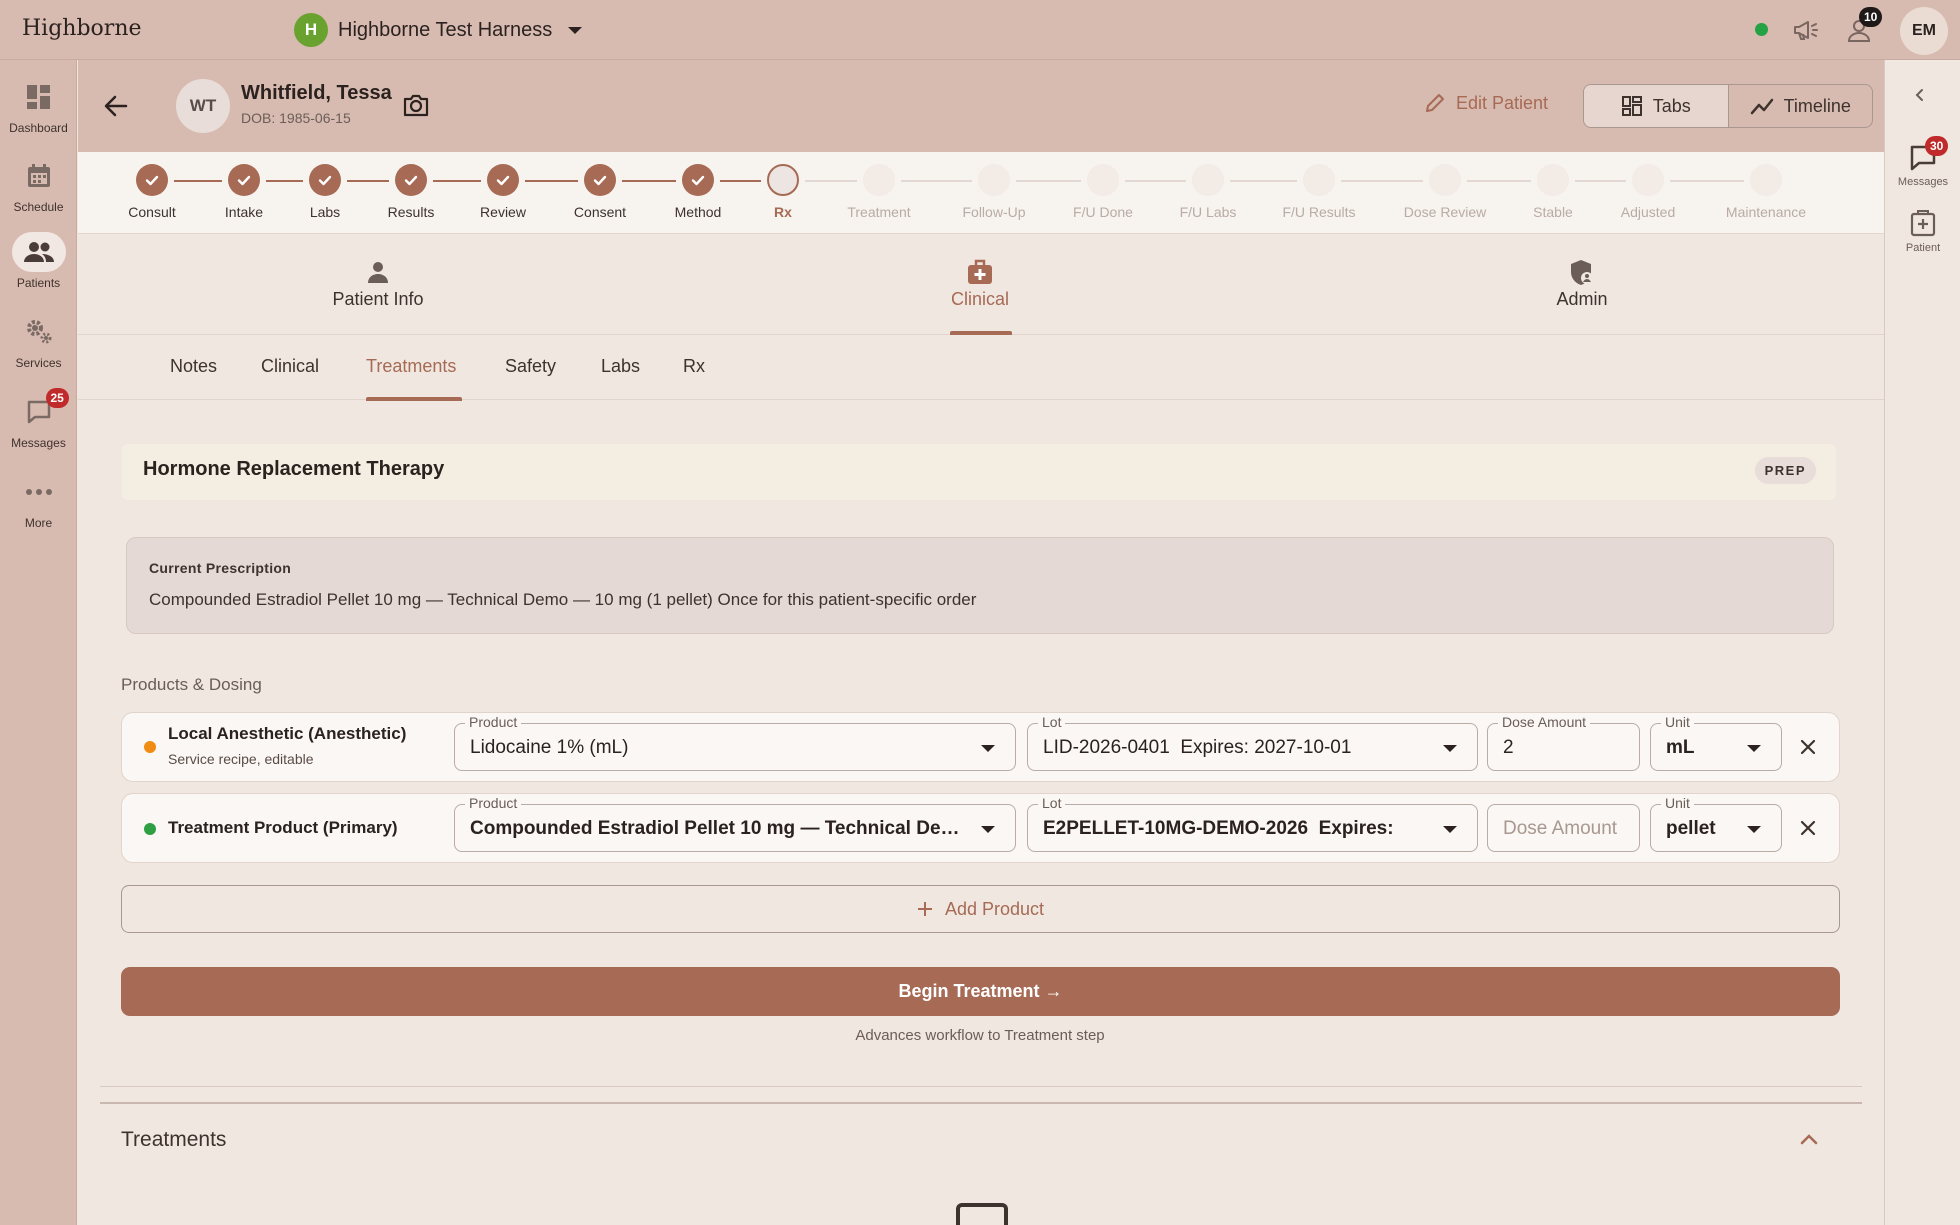  I want to click on therapy-title: Hormone Replacement Therapy, so click(294, 469).